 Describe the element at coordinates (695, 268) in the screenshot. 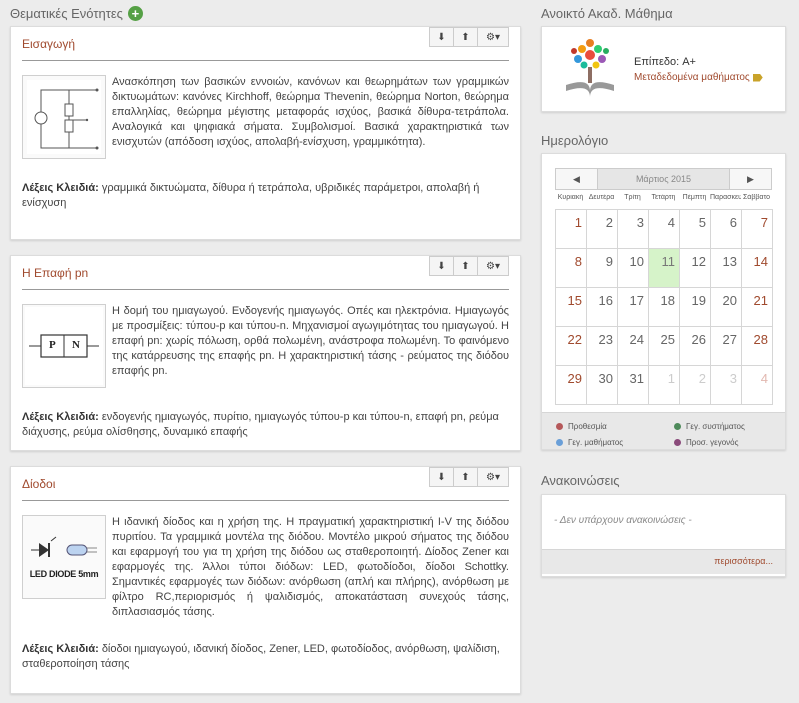

I see `calendar-day: 12` at that location.